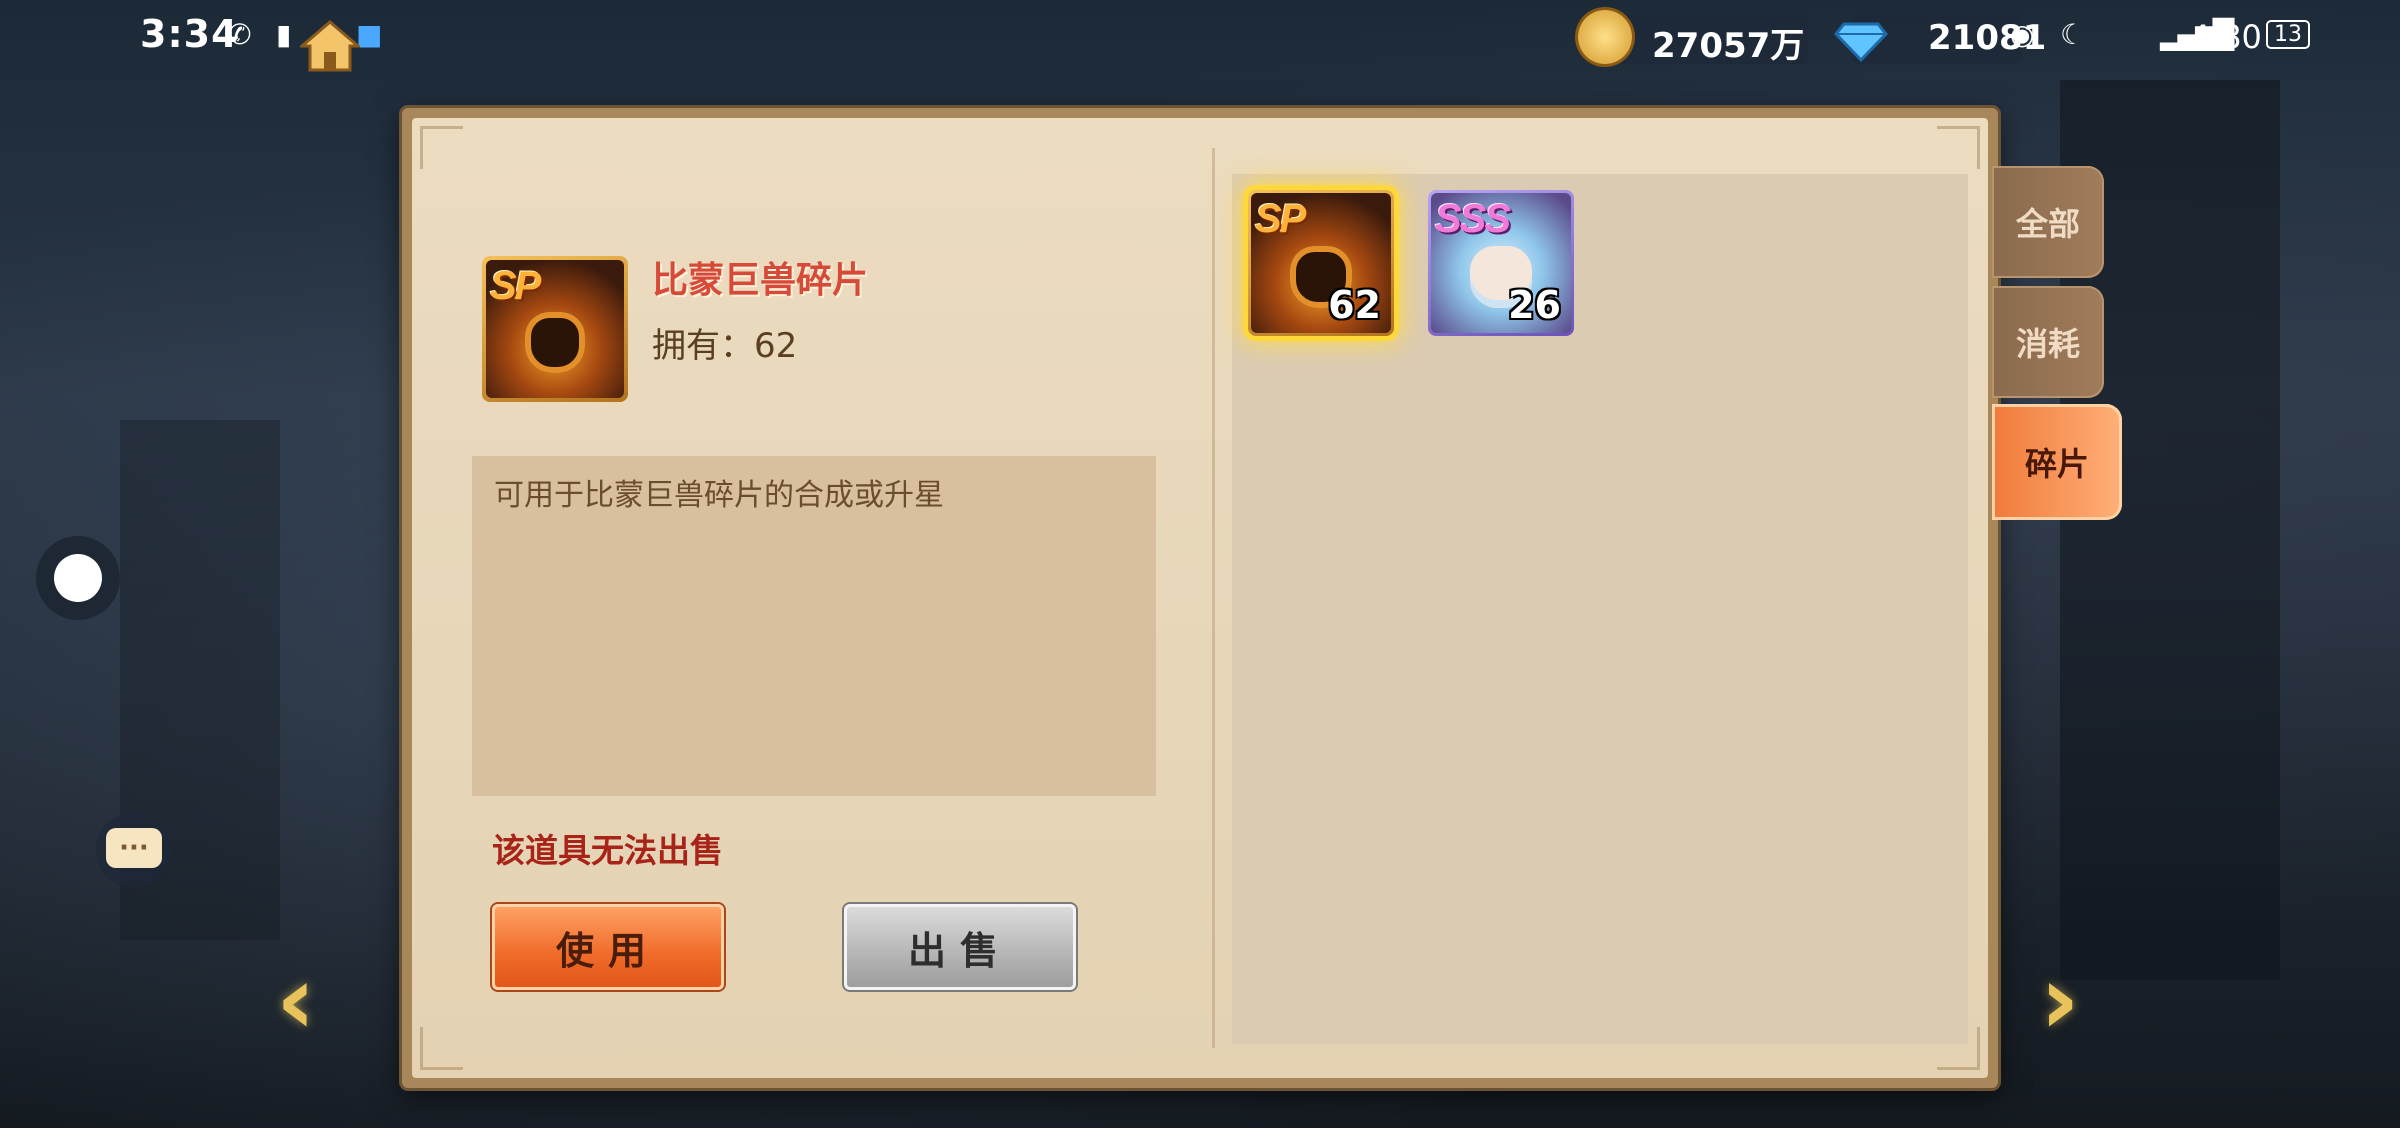  Describe the element at coordinates (1861, 37) in the screenshot. I see `diamond-icon` at that location.